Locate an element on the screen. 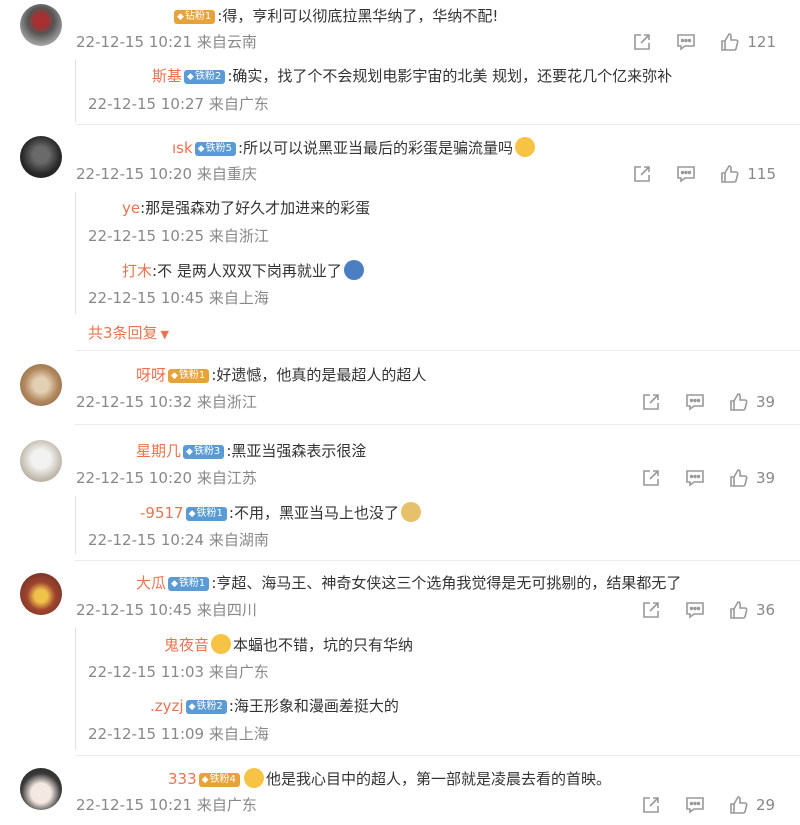 The width and height of the screenshot is (800, 825). comment-meta: 22-12-15 10:32 来自浙江 is located at coordinates (166, 402).